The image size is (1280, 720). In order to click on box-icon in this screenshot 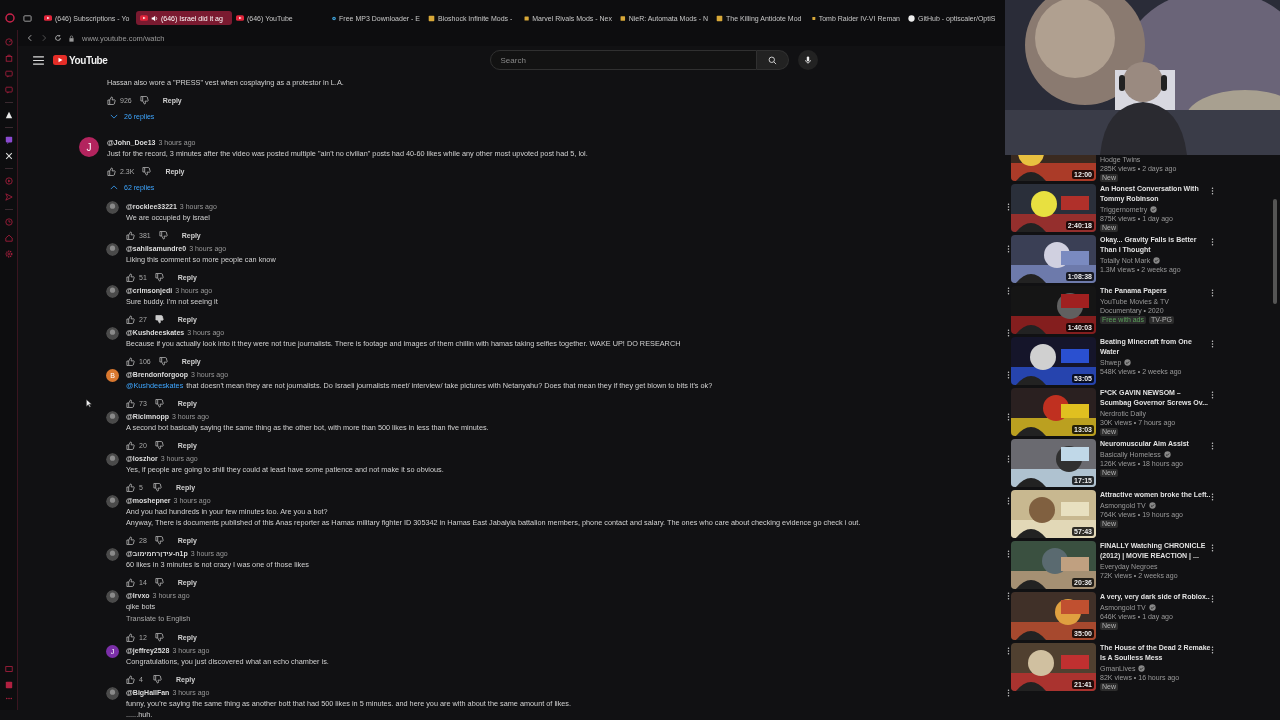, I will do `click(8, 685)`.